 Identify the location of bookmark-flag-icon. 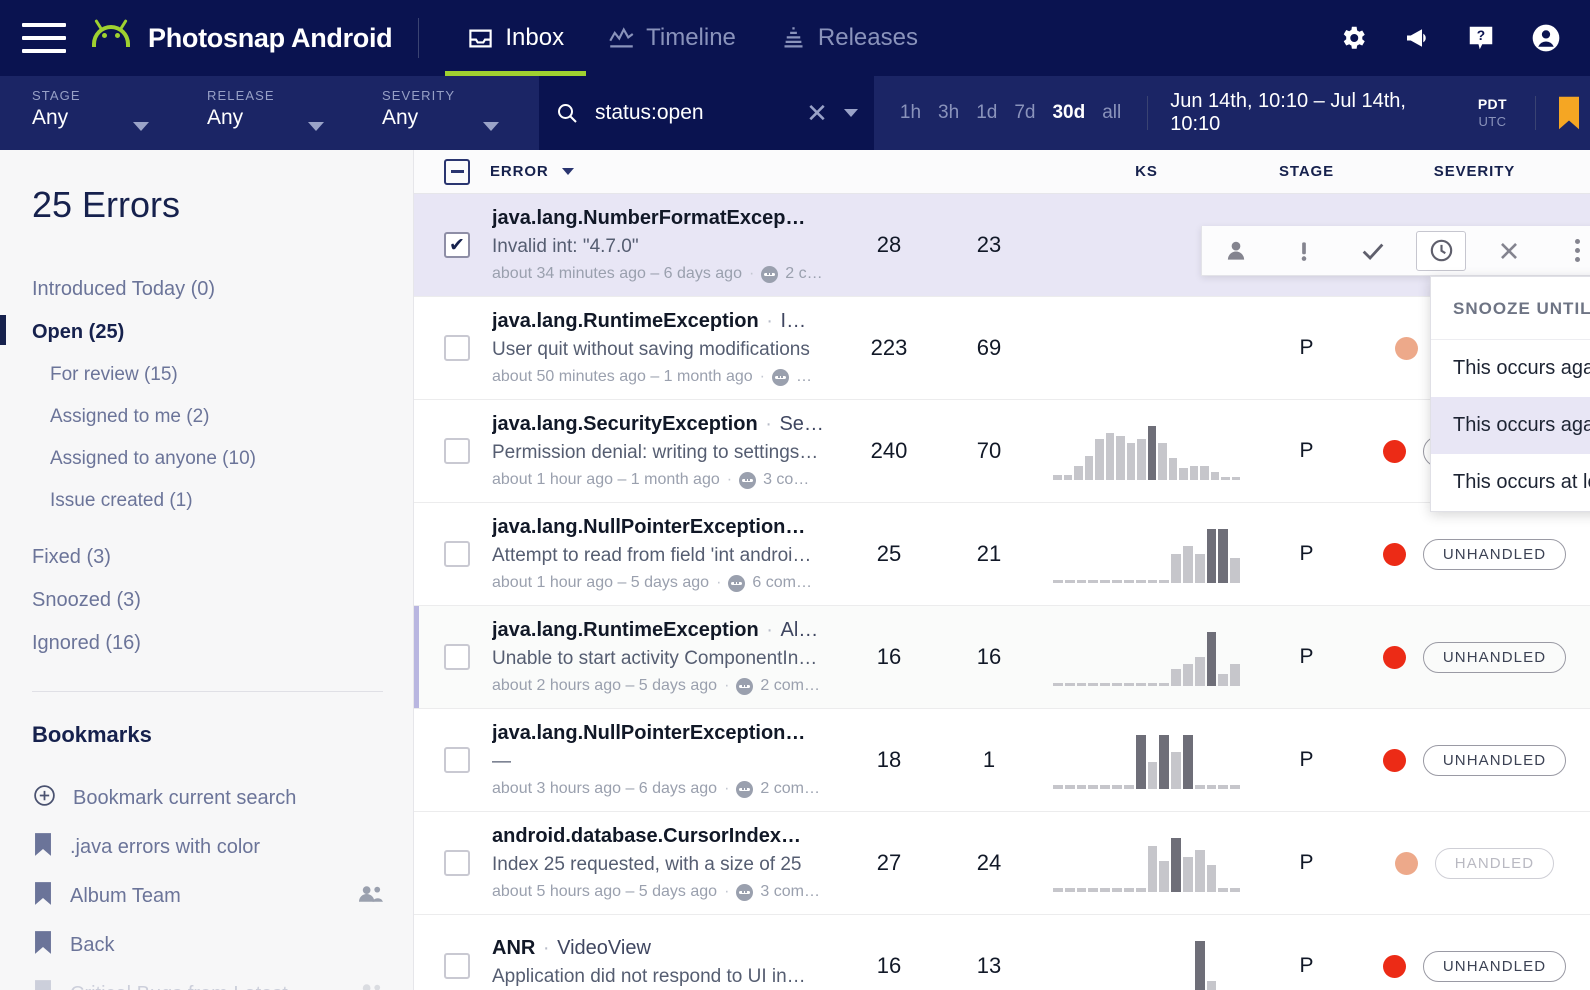
(1569, 113).